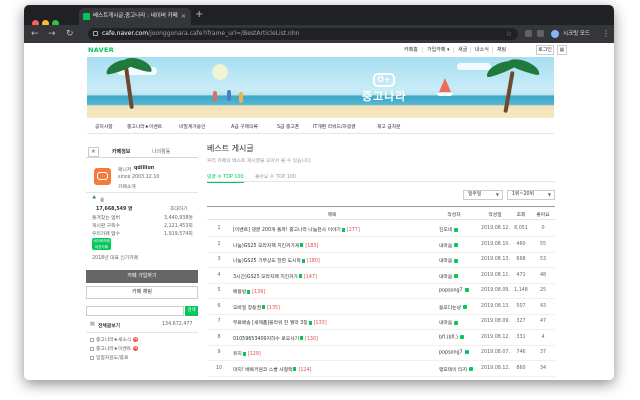 The width and height of the screenshot is (640, 400). Describe the element at coordinates (254, 354) in the screenshot. I see `comment-count: [129]` at that location.